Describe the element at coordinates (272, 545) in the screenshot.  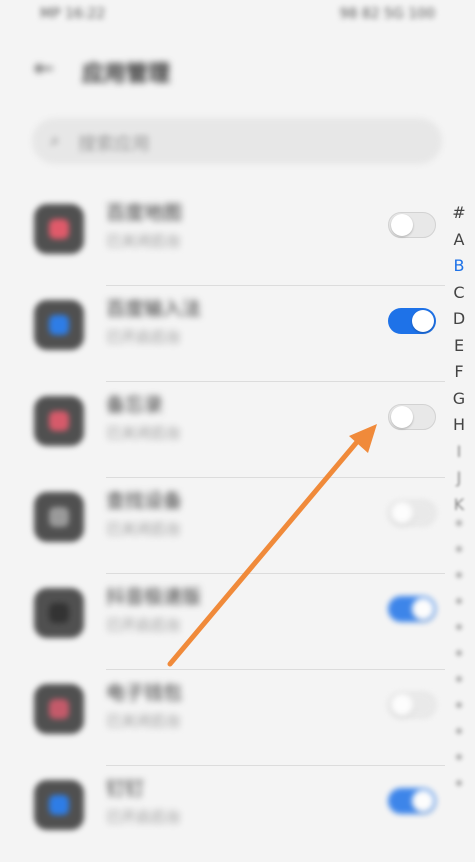
I see `annotation-arrow-icon` at that location.